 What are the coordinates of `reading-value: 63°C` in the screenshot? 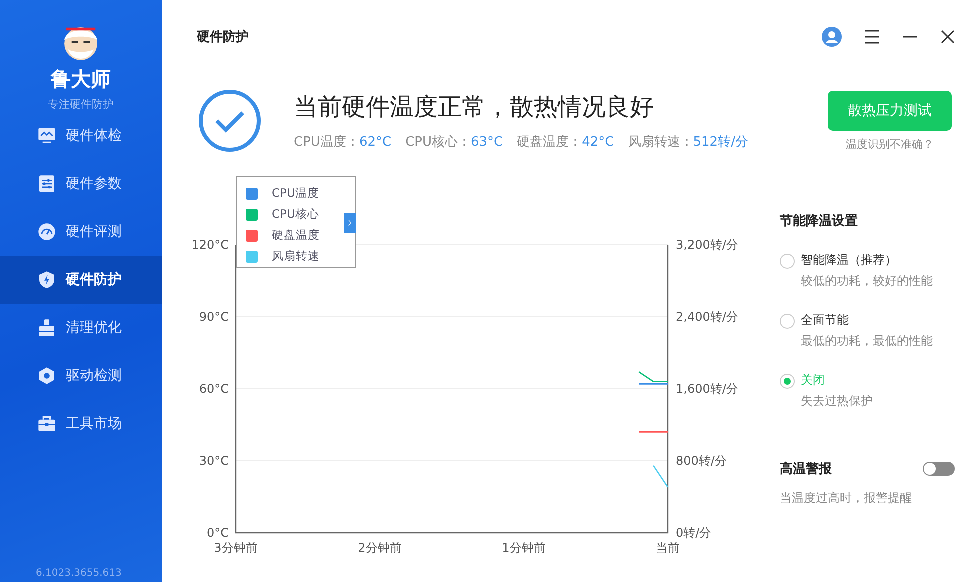 It's located at (487, 142).